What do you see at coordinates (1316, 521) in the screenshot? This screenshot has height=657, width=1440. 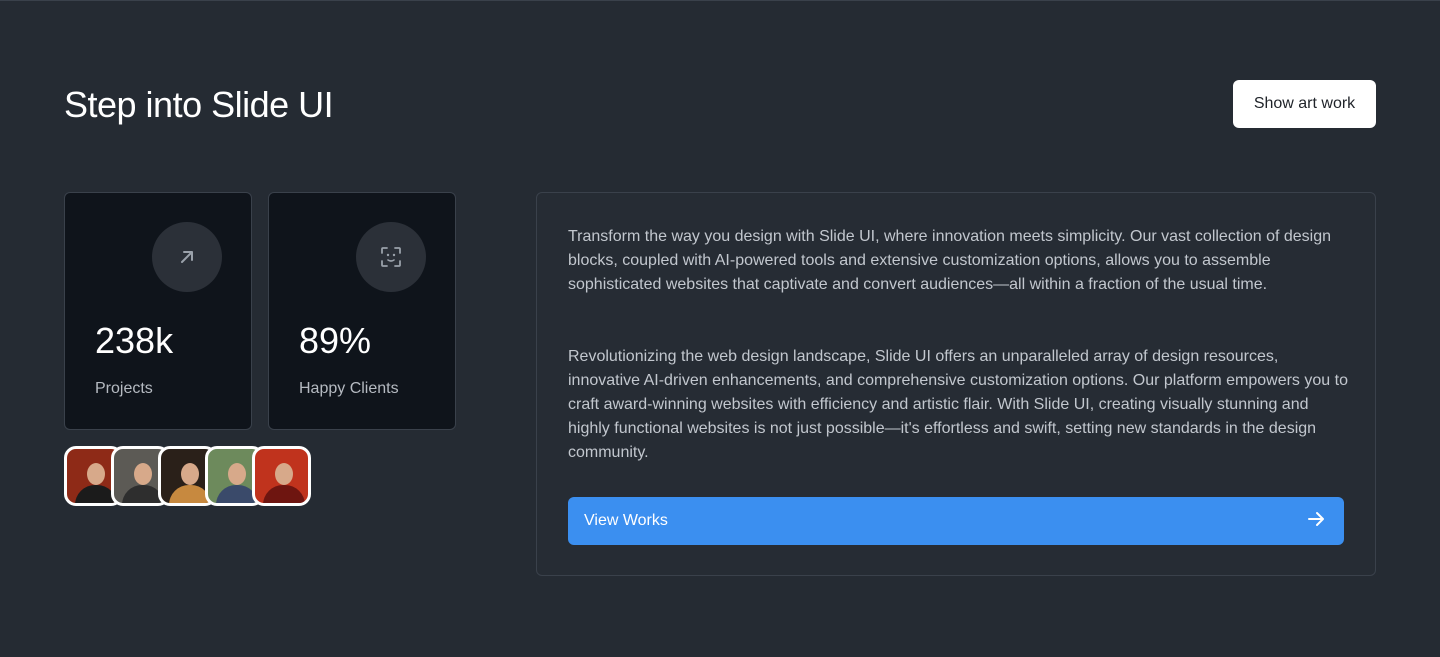 I see `arrow-right-icon` at bounding box center [1316, 521].